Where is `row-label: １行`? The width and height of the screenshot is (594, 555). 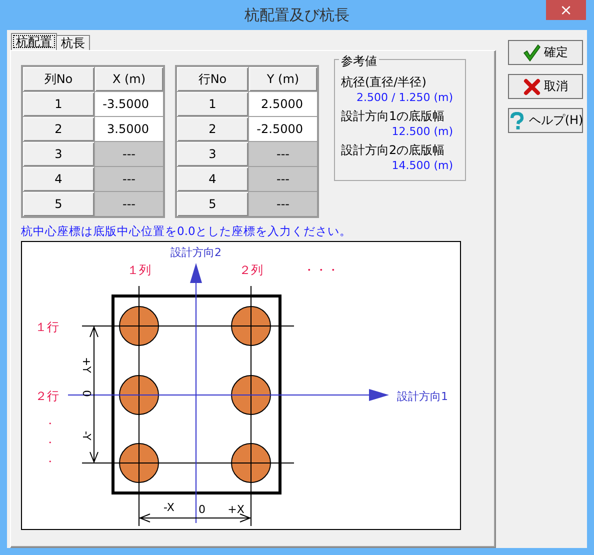
row-label: １行 is located at coordinates (47, 327).